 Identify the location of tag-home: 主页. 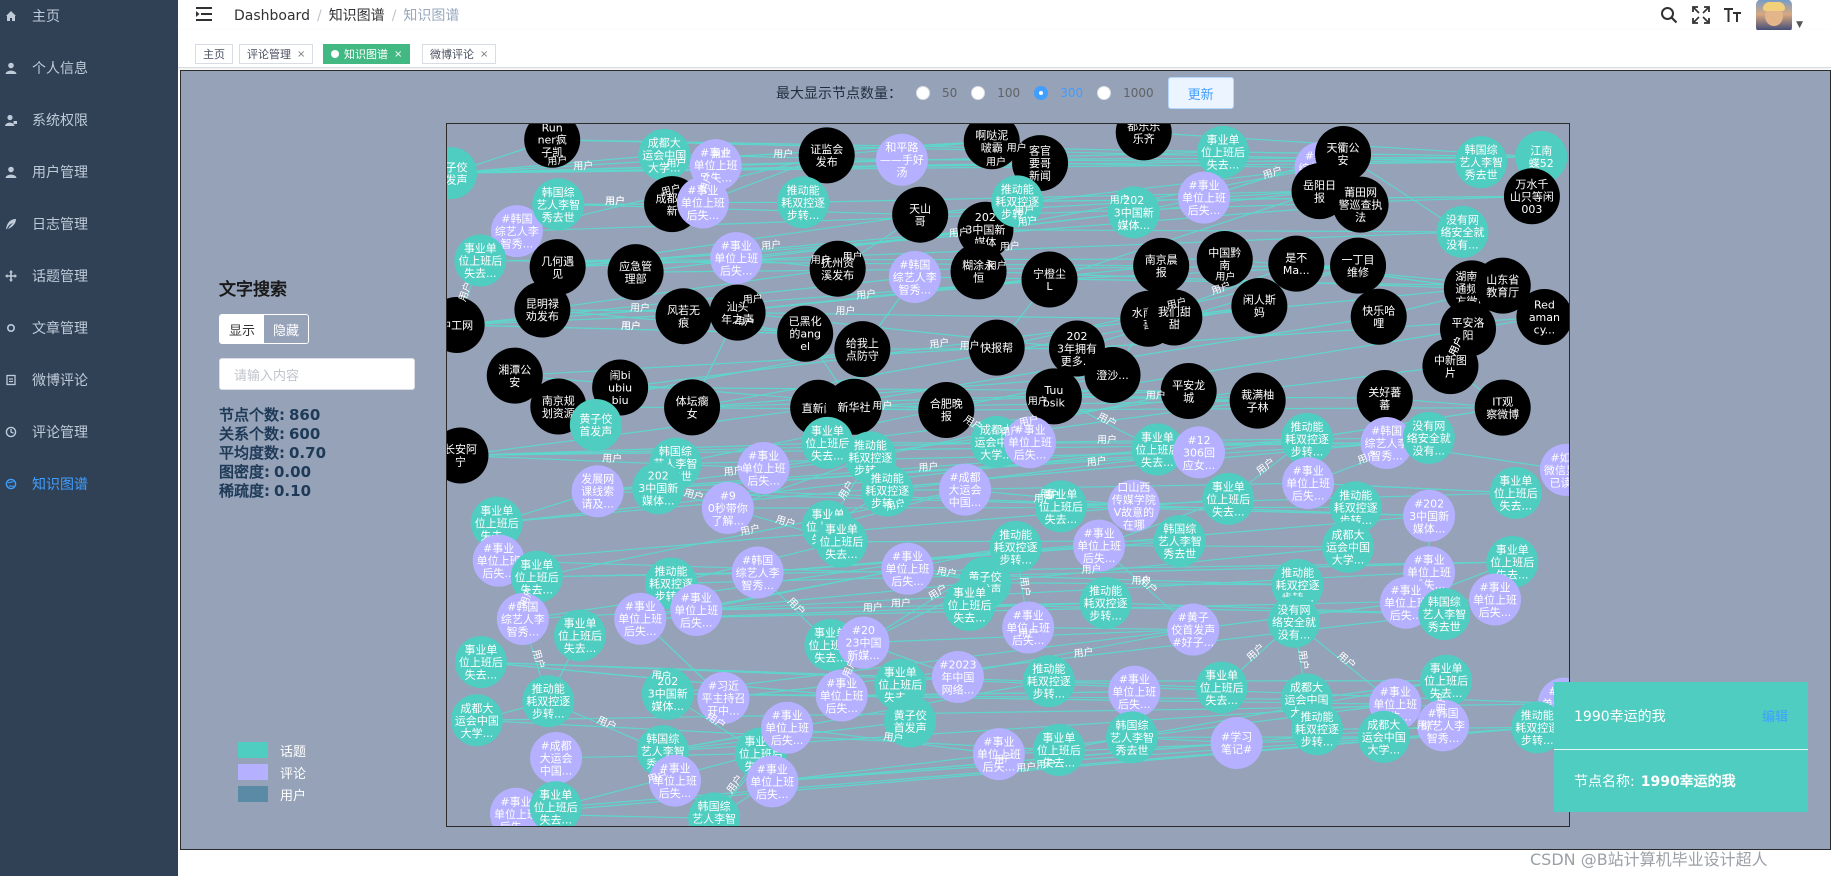
(214, 54).